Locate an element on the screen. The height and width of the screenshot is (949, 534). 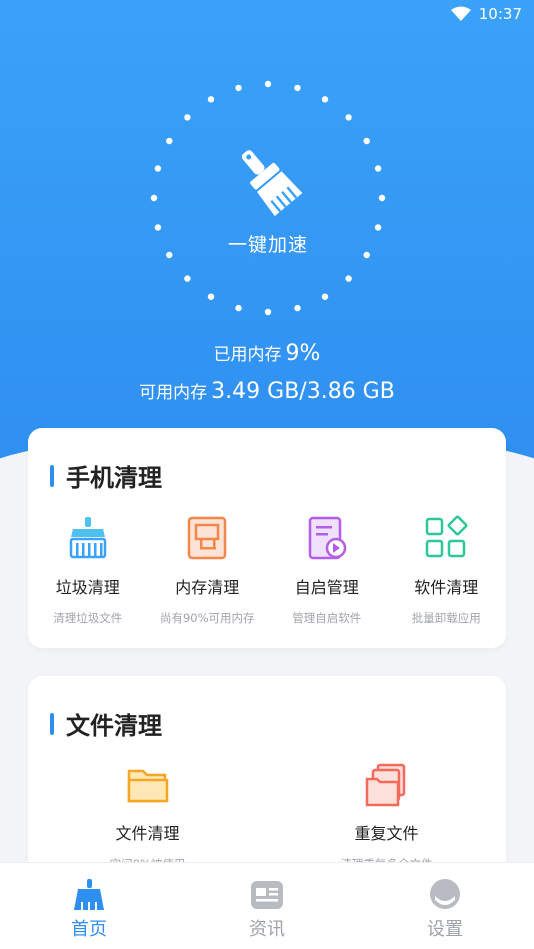
autostart-icon is located at coordinates (327, 538).